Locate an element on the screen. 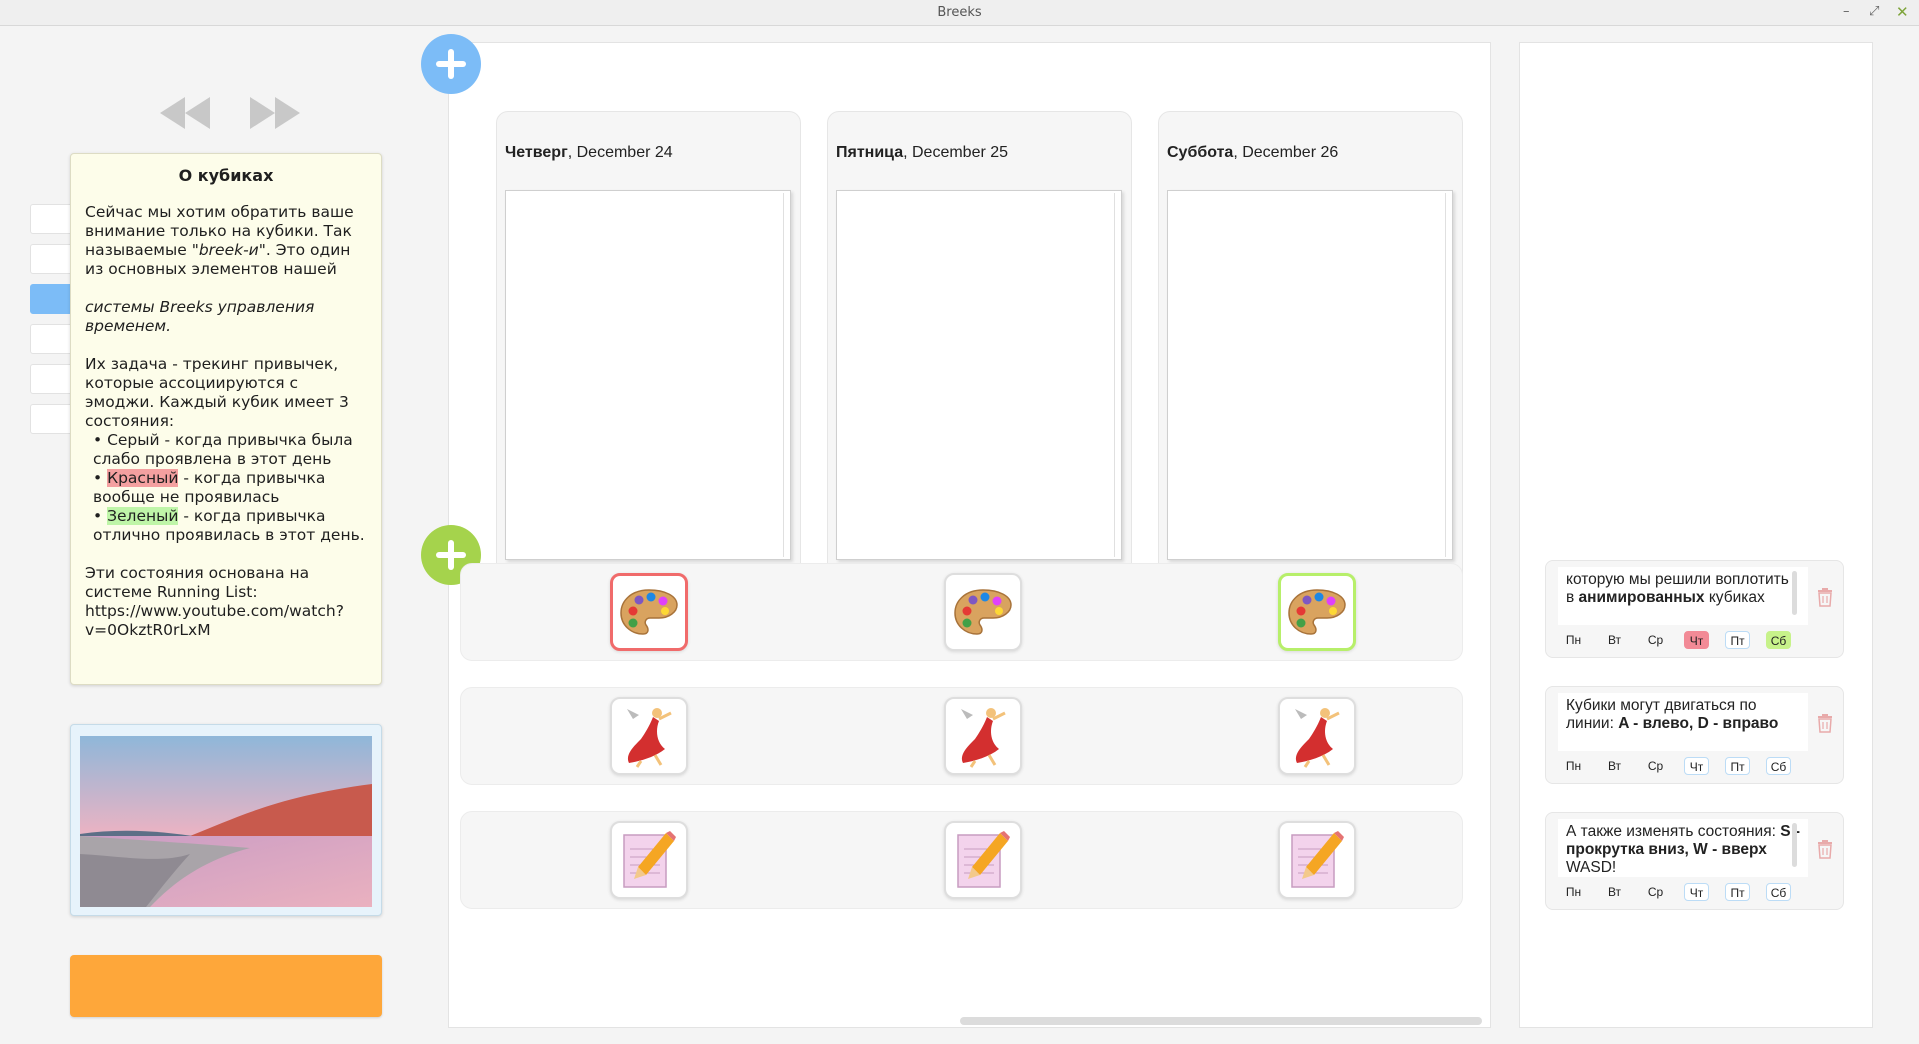 The height and width of the screenshot is (1044, 1919). plus-icon is located at coordinates (451, 64).